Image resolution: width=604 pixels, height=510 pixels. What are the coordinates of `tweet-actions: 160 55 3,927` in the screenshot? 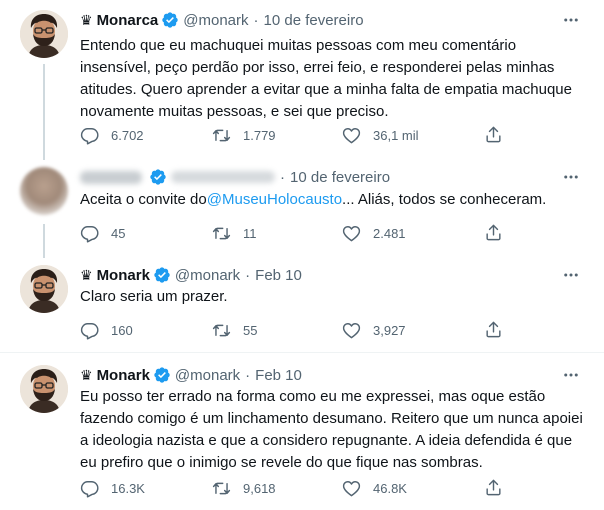 It's located at (295, 330).